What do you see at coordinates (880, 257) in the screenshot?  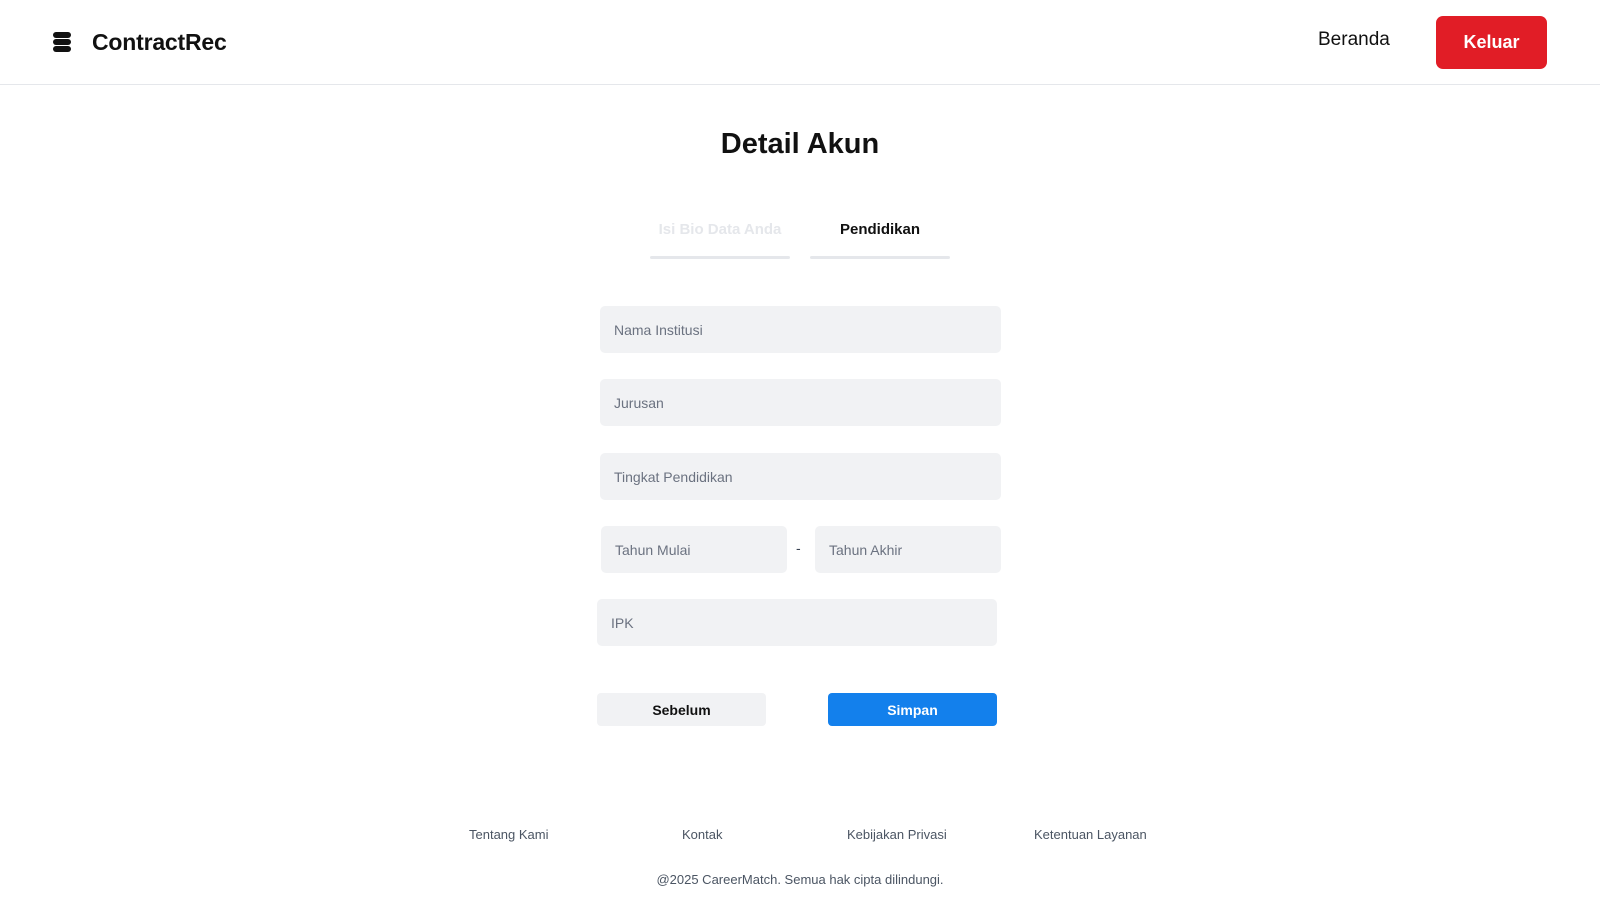 I see `tab-education-underline` at bounding box center [880, 257].